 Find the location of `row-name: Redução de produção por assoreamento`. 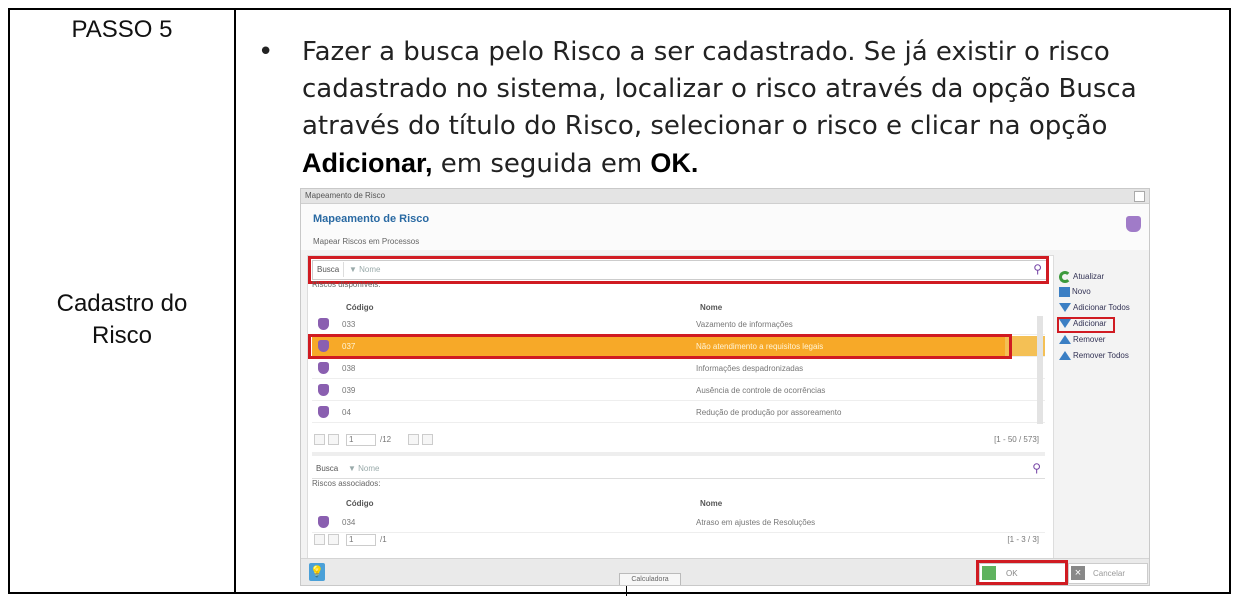

row-name: Redução de produção por assoreamento is located at coordinates (769, 412).